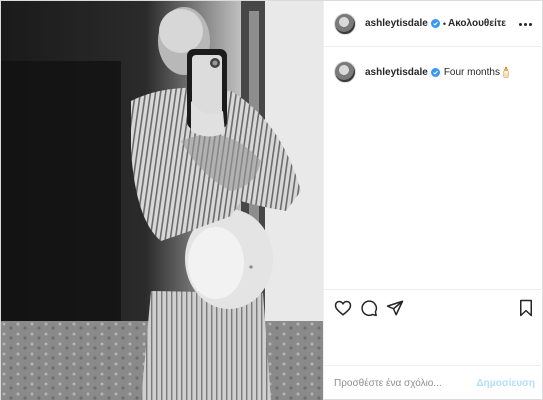 This screenshot has height=400, width=543. What do you see at coordinates (405, 383) in the screenshot?
I see `comment-input` at bounding box center [405, 383].